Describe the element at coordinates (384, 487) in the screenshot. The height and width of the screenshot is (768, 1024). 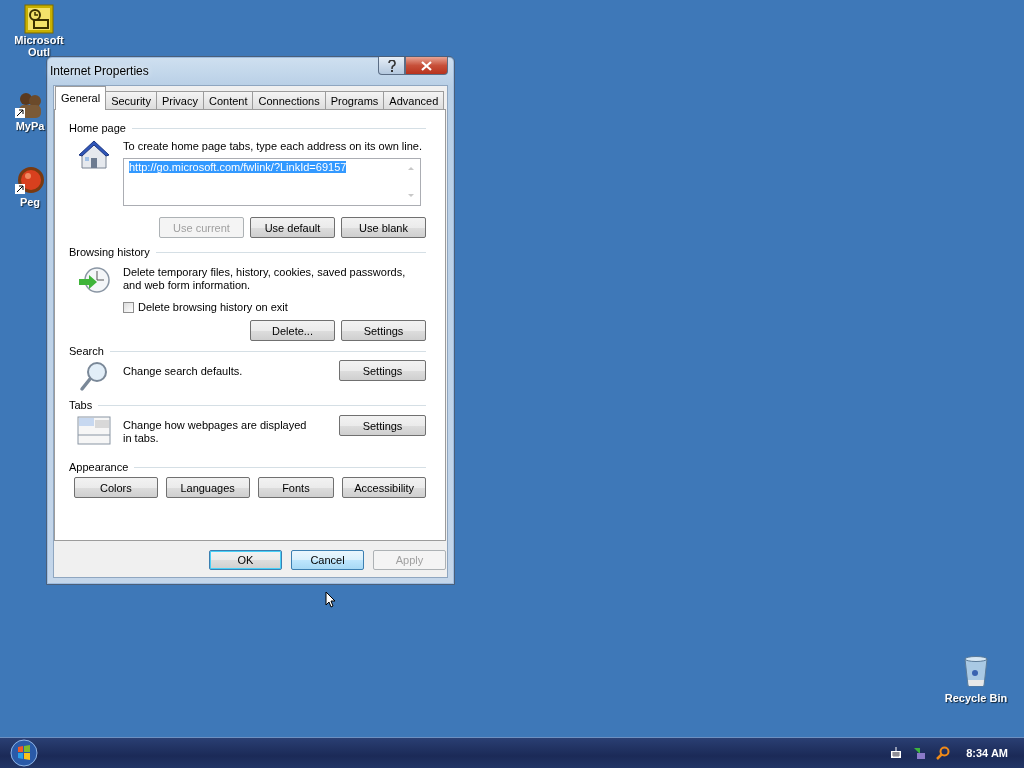
I see `dialog-button: Accessibility` at that location.